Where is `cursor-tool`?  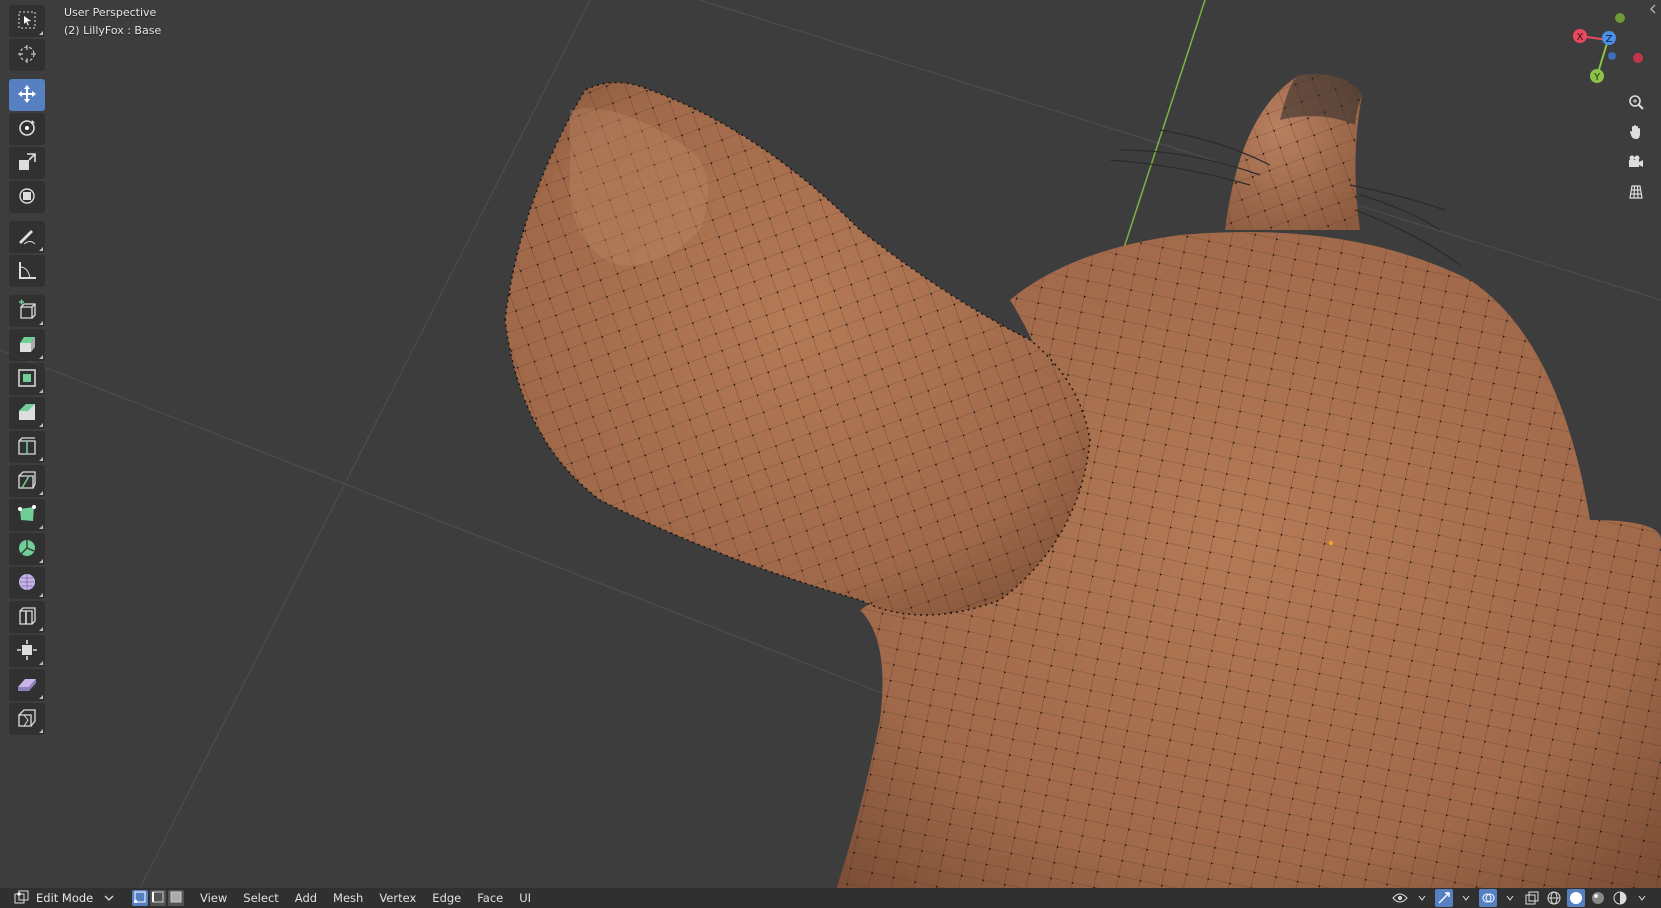 cursor-tool is located at coordinates (27, 55).